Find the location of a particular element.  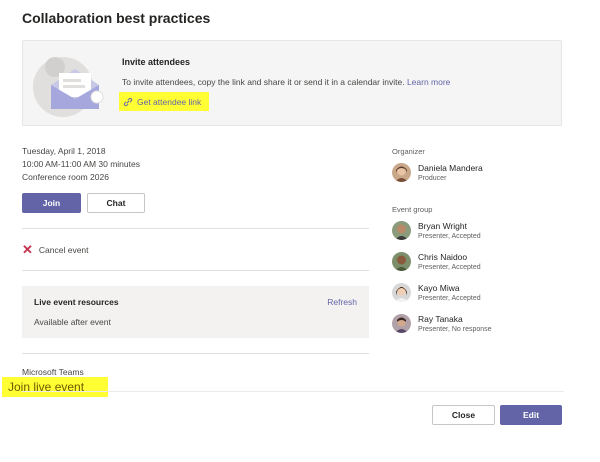

member-name: Chris Naidoo is located at coordinates (443, 257).